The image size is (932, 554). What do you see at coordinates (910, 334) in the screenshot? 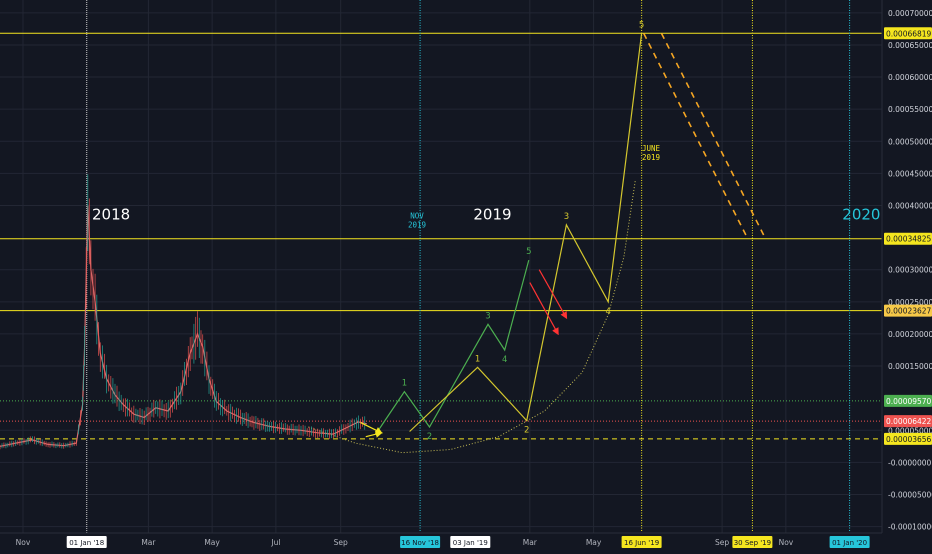
I see `price-tick-label: 0.00020000` at bounding box center [910, 334].